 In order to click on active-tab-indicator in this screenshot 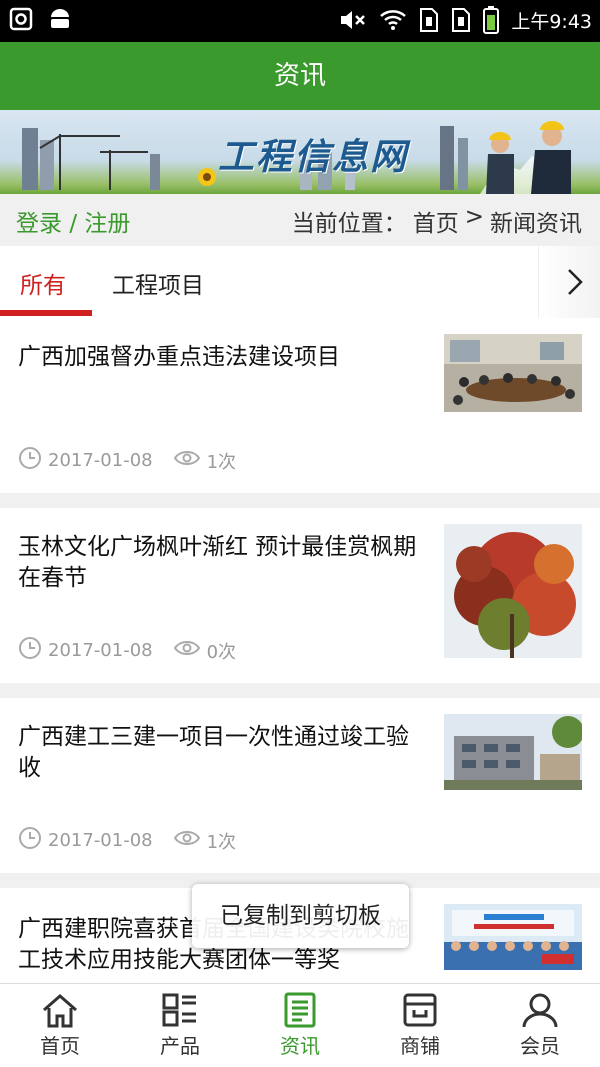, I will do `click(46, 313)`.